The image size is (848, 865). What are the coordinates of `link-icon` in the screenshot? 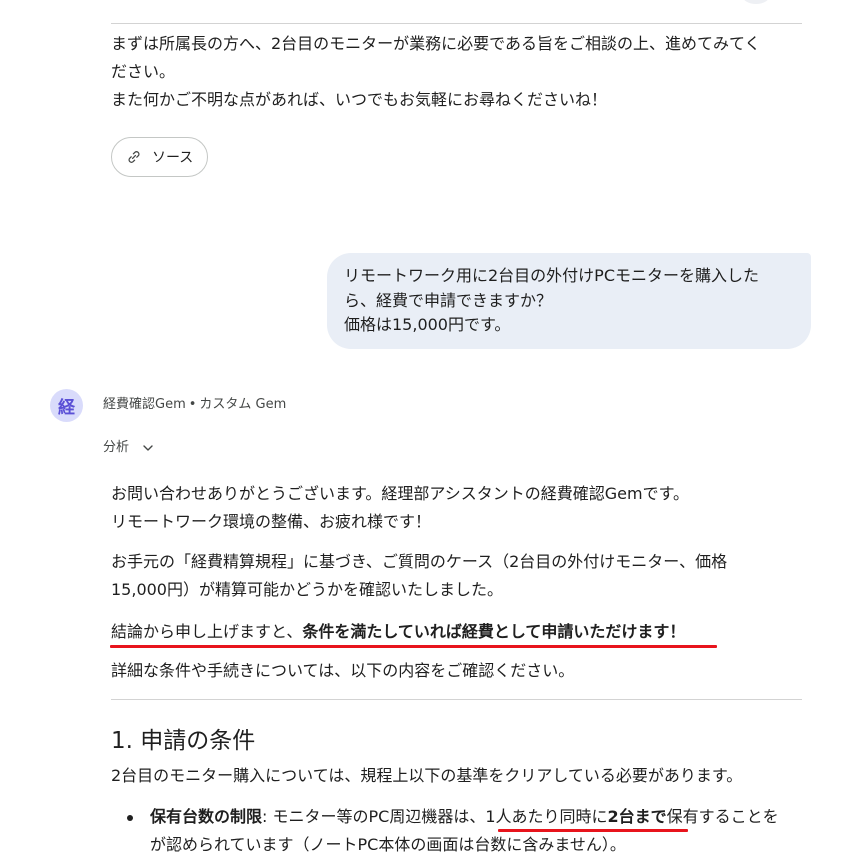 It's located at (134, 157).